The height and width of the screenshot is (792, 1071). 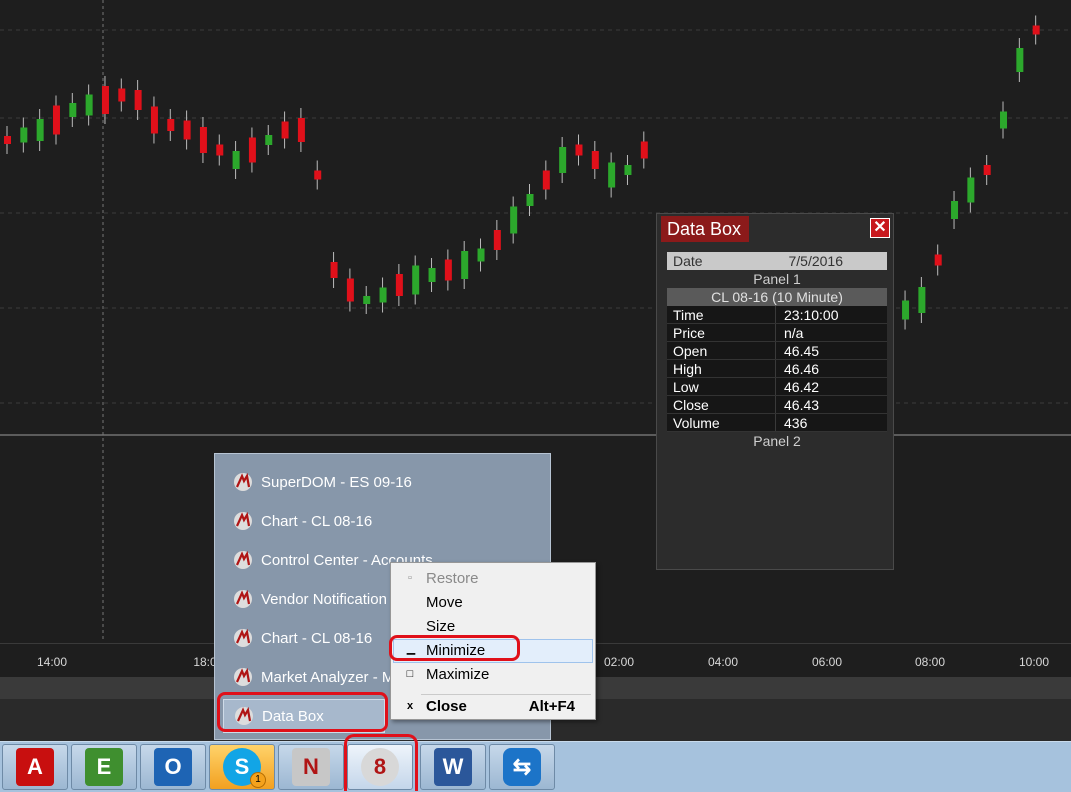 I want to click on row-value: 436, so click(x=831, y=422).